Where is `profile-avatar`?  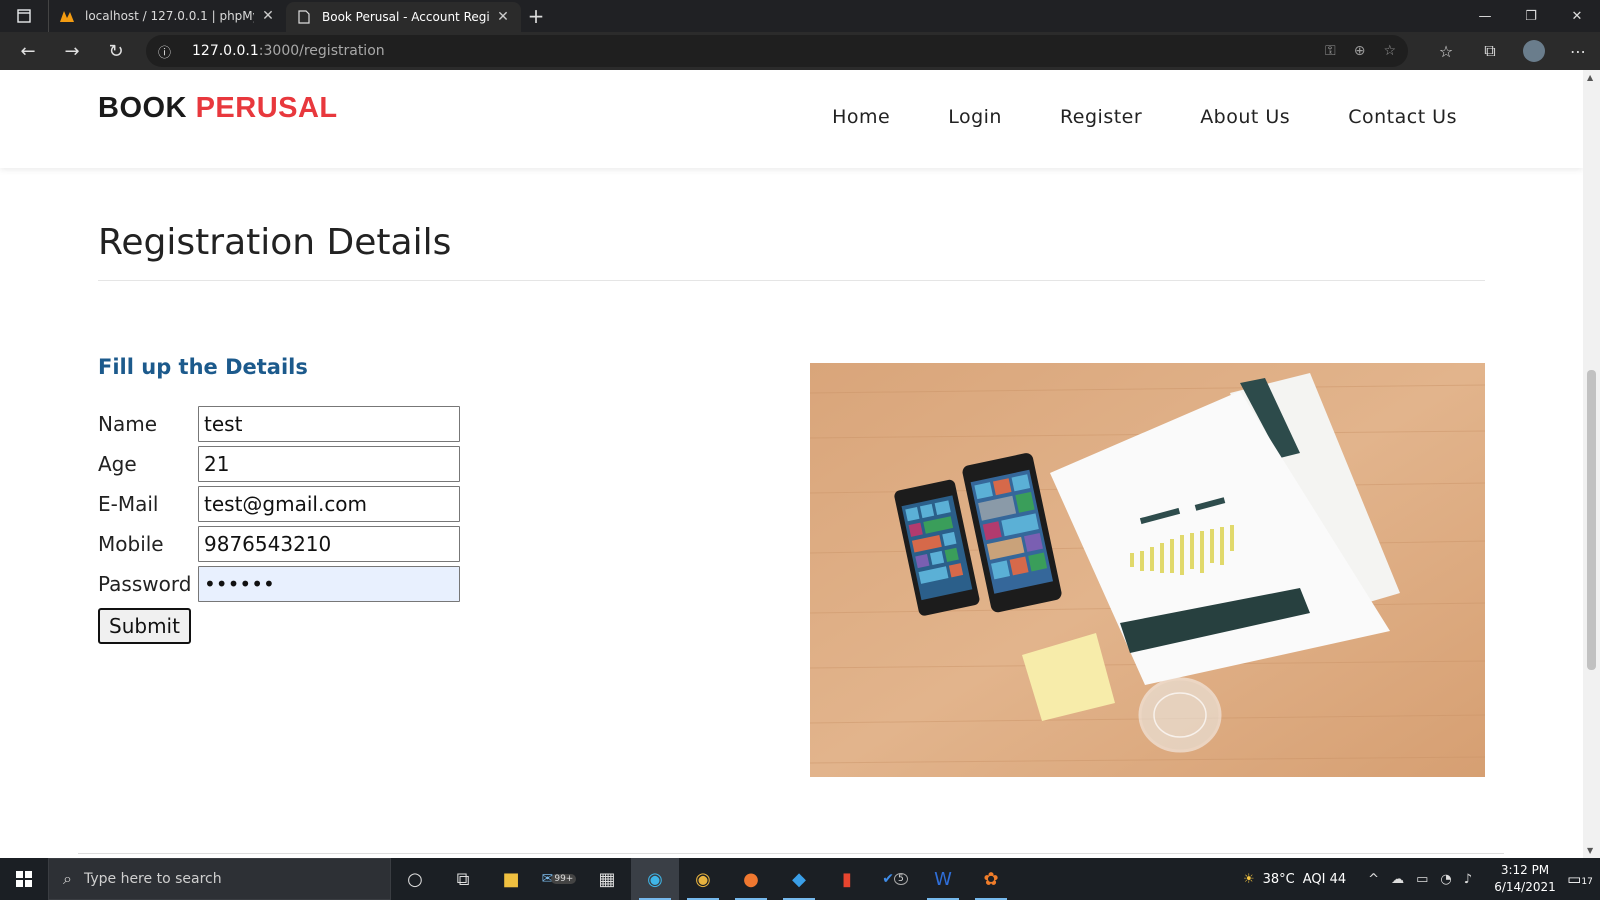
profile-avatar is located at coordinates (1534, 51).